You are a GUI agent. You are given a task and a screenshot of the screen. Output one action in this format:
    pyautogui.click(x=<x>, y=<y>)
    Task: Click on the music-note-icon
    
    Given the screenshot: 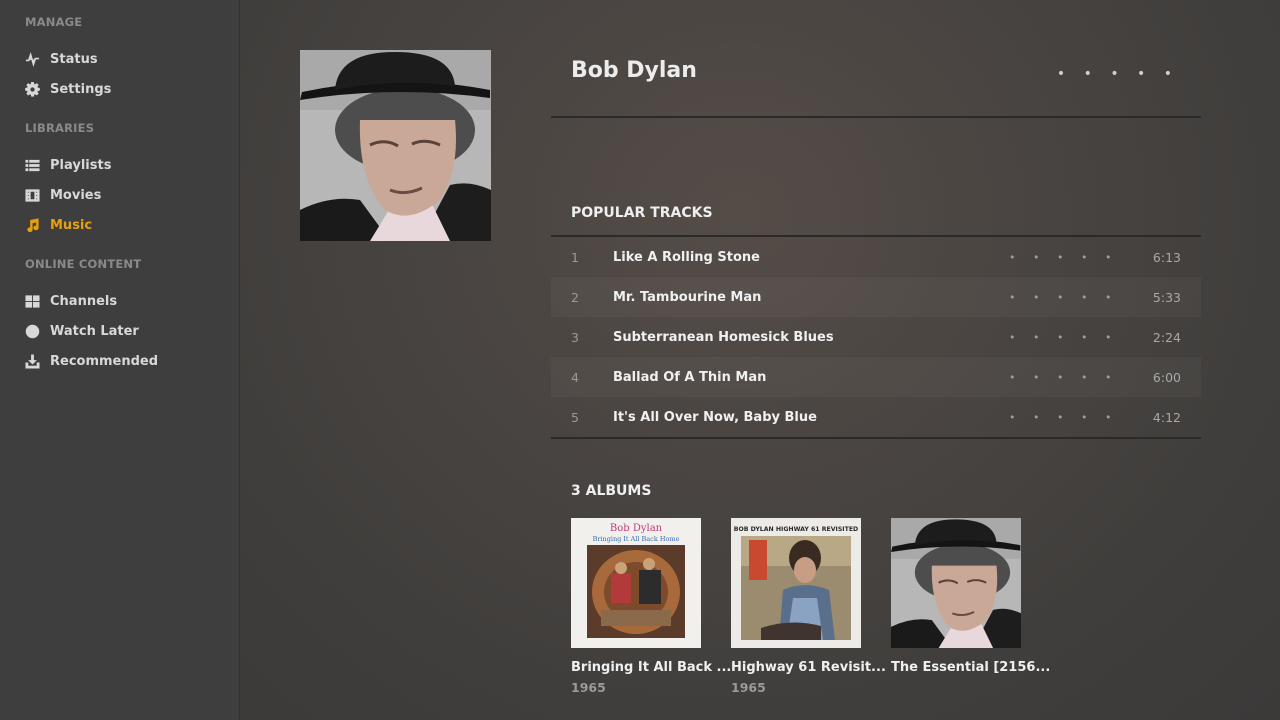 What is the action you would take?
    pyautogui.click(x=32, y=225)
    